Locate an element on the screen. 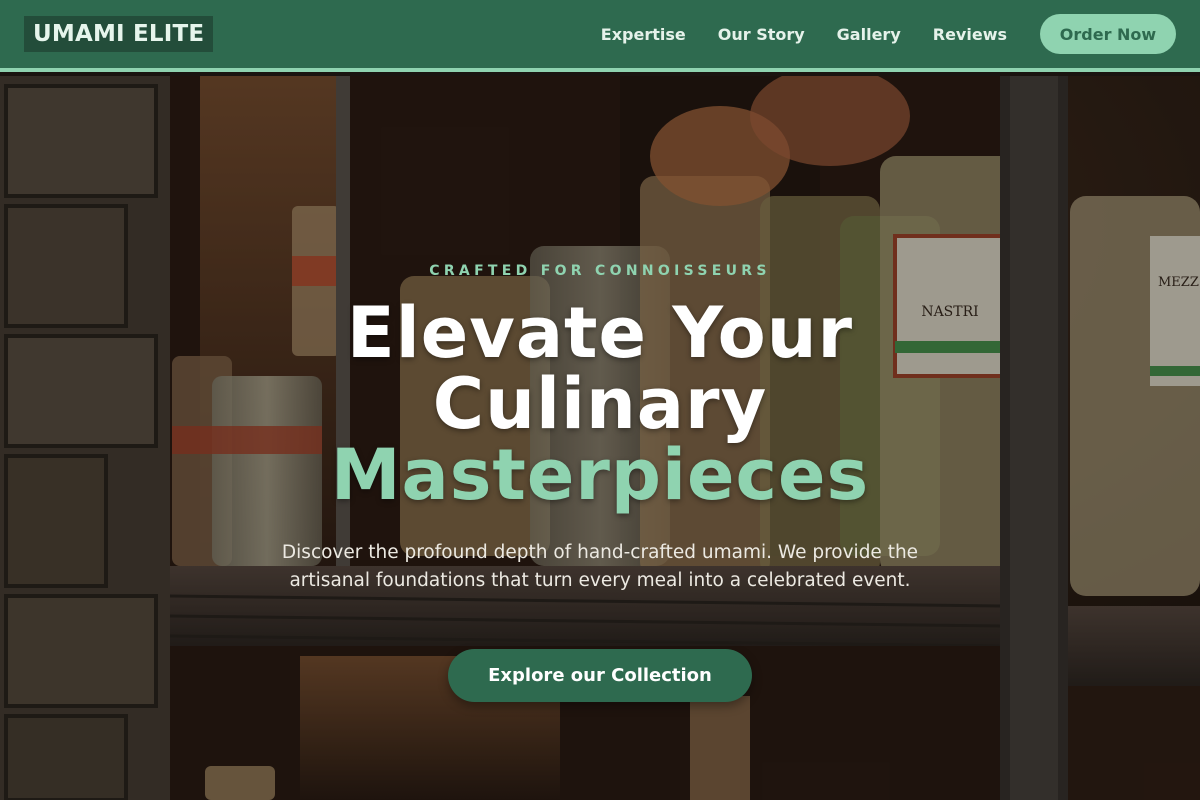 The width and height of the screenshot is (1200, 800). headline-line-1: Elevate Your is located at coordinates (600, 333).